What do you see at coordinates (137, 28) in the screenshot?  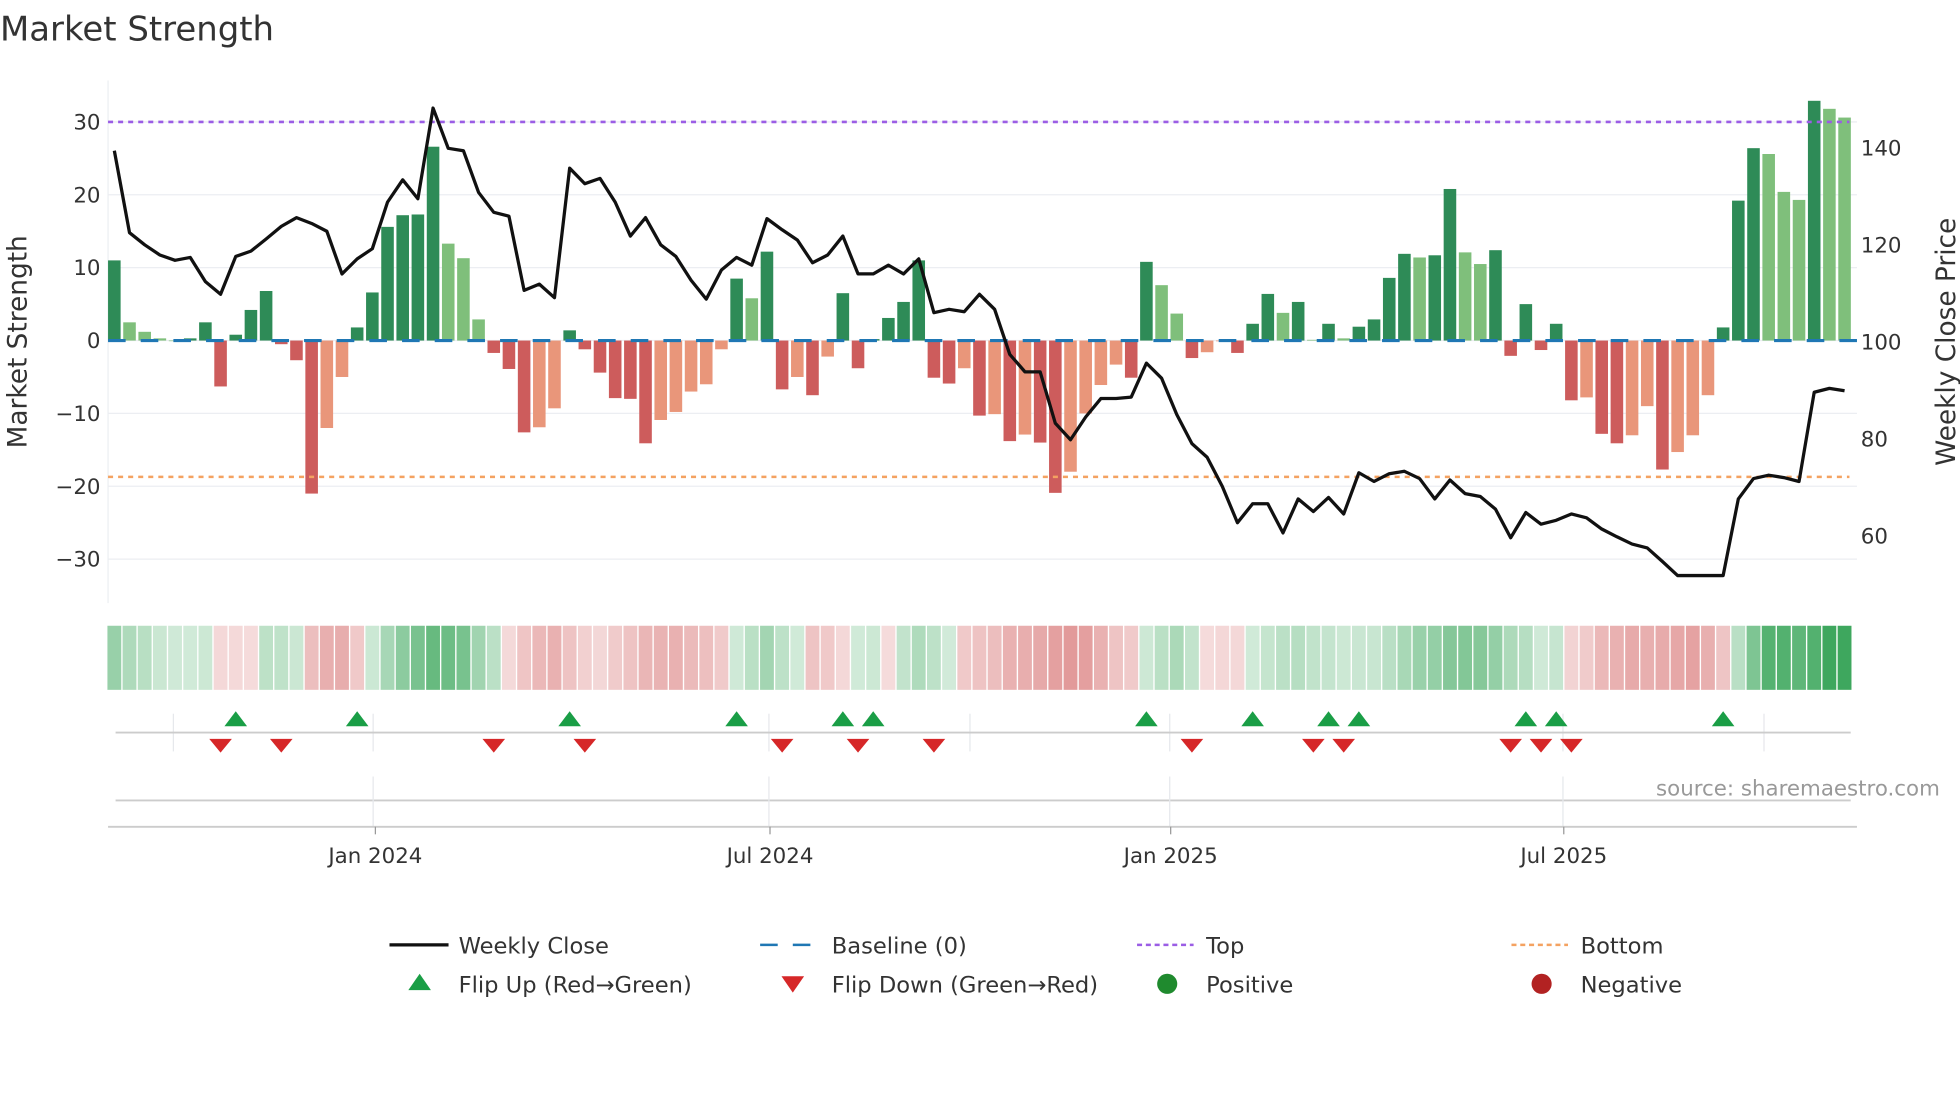 I see `chart-title: Market Strength` at bounding box center [137, 28].